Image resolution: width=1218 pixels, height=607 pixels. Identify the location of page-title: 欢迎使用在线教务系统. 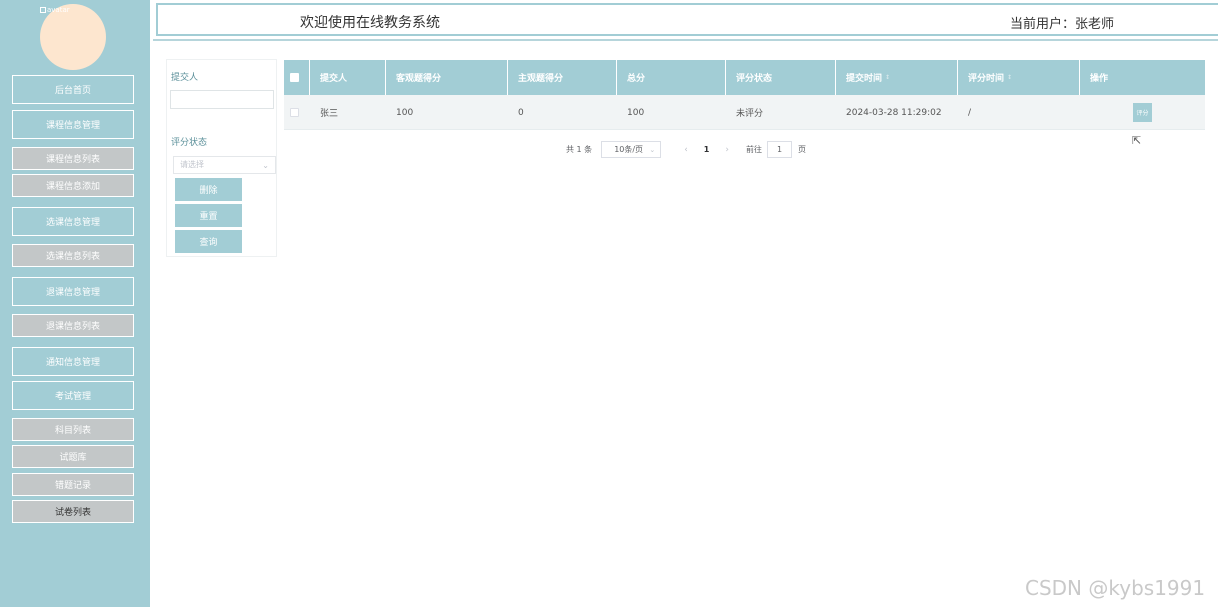
(370, 23).